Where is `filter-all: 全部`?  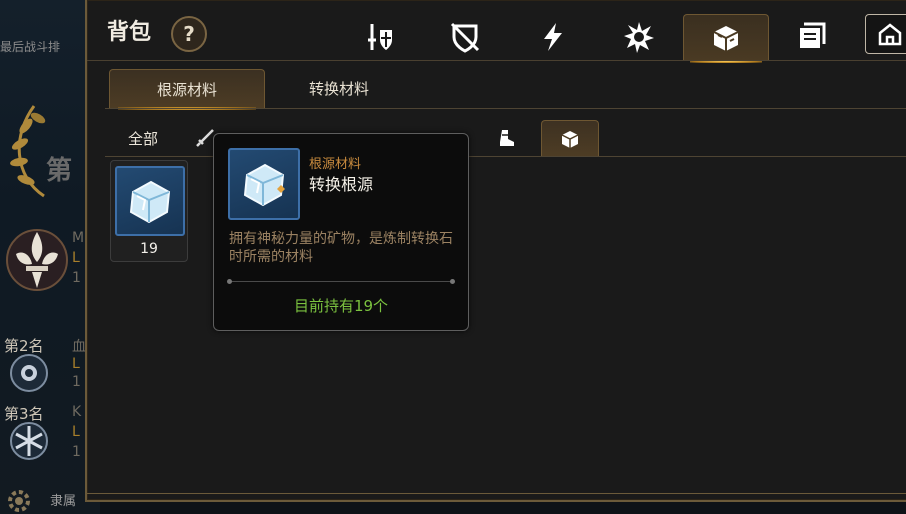 filter-all: 全部 is located at coordinates (143, 138).